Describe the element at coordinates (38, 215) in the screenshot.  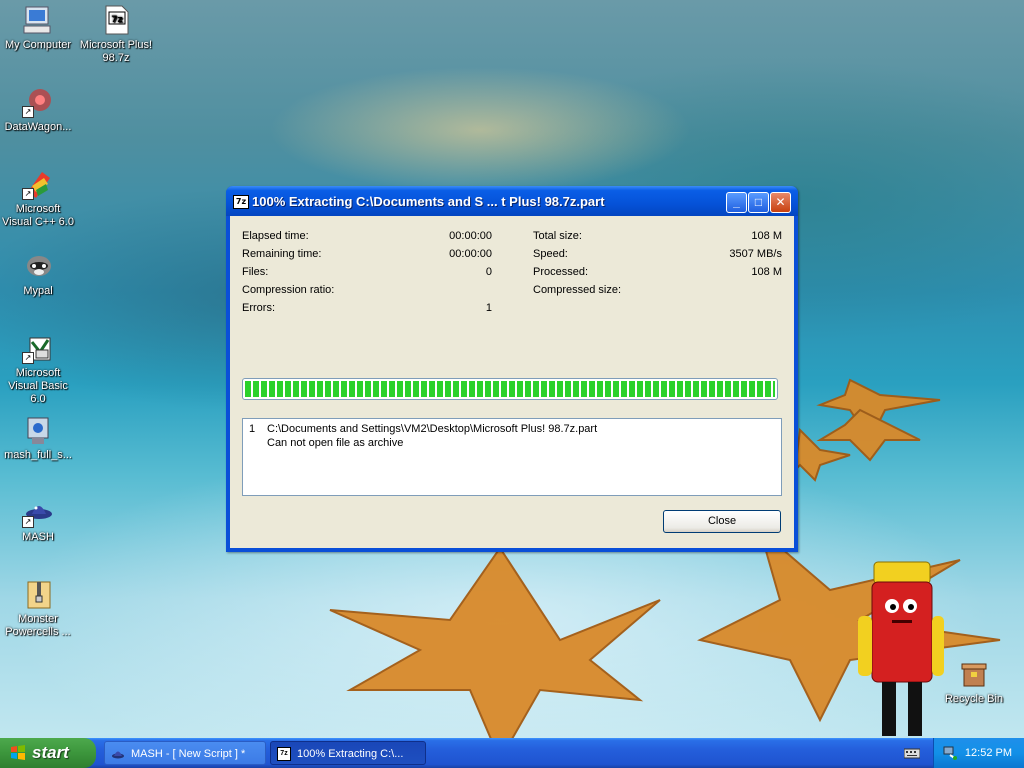
I see `desktop-icon-label: Microsoft Visual C++ 6.0` at that location.